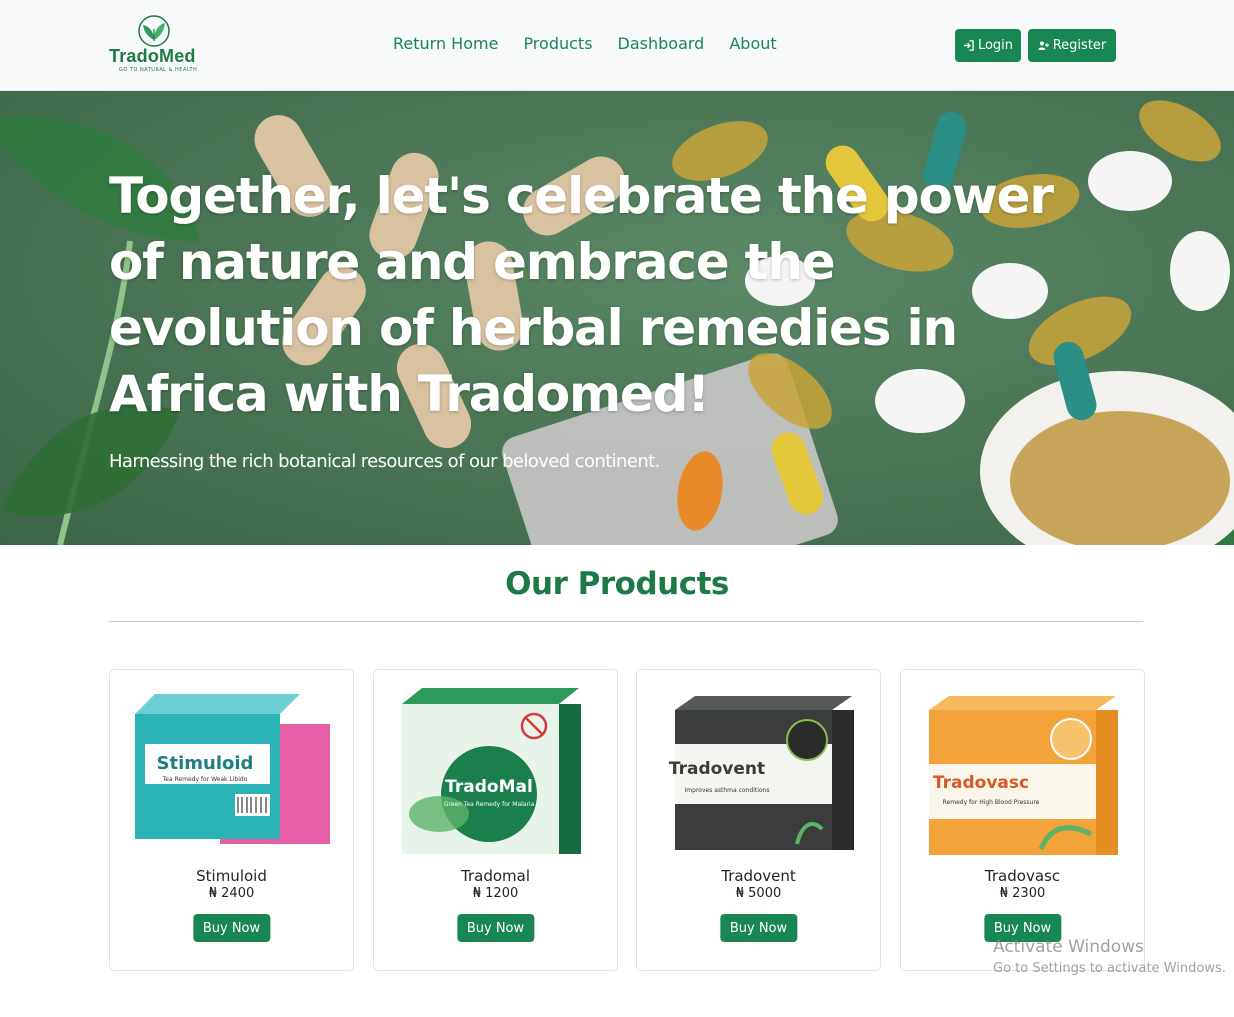 This screenshot has width=1234, height=1017. I want to click on register-button: Register, so click(1072, 45).